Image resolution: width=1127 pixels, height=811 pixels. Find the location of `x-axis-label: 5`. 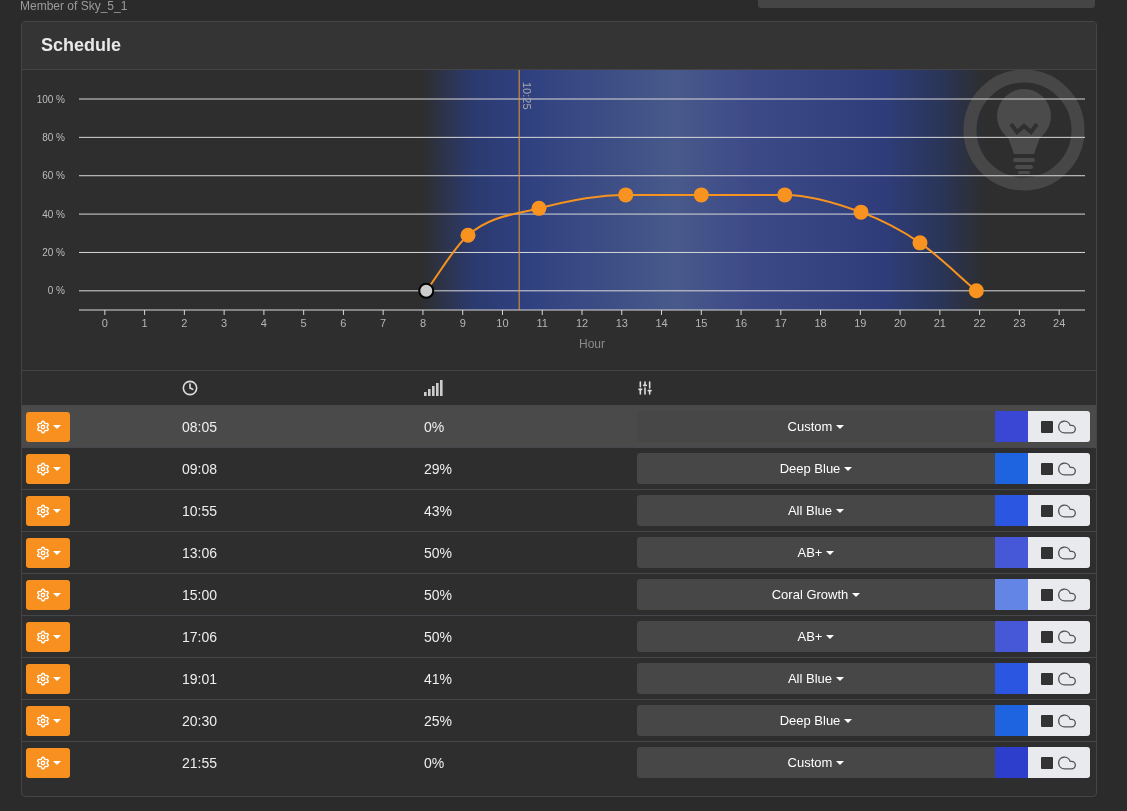

x-axis-label: 5 is located at coordinates (303, 323).